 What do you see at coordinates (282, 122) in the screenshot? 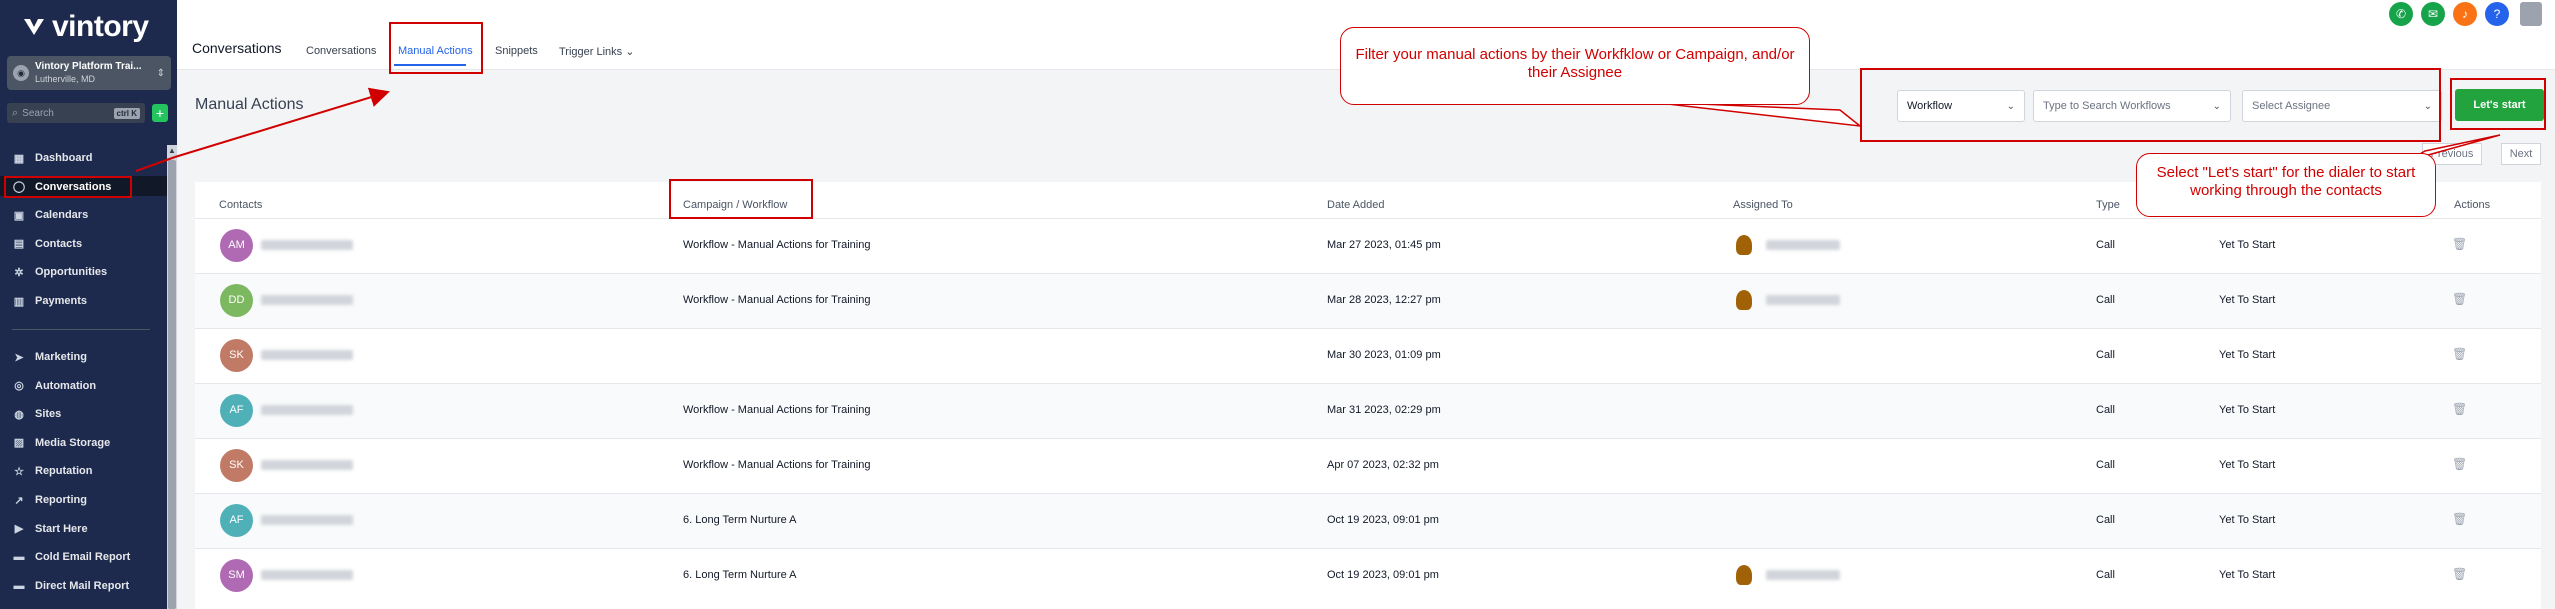
I see `arrow-conversations-to-tab` at bounding box center [282, 122].